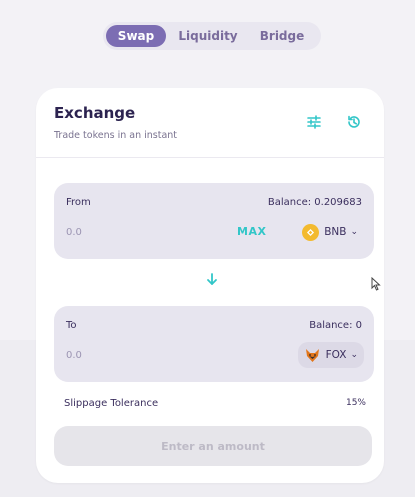 This screenshot has width=415, height=497. Describe the element at coordinates (282, 36) in the screenshot. I see `tab-bridge: Bridge` at that location.